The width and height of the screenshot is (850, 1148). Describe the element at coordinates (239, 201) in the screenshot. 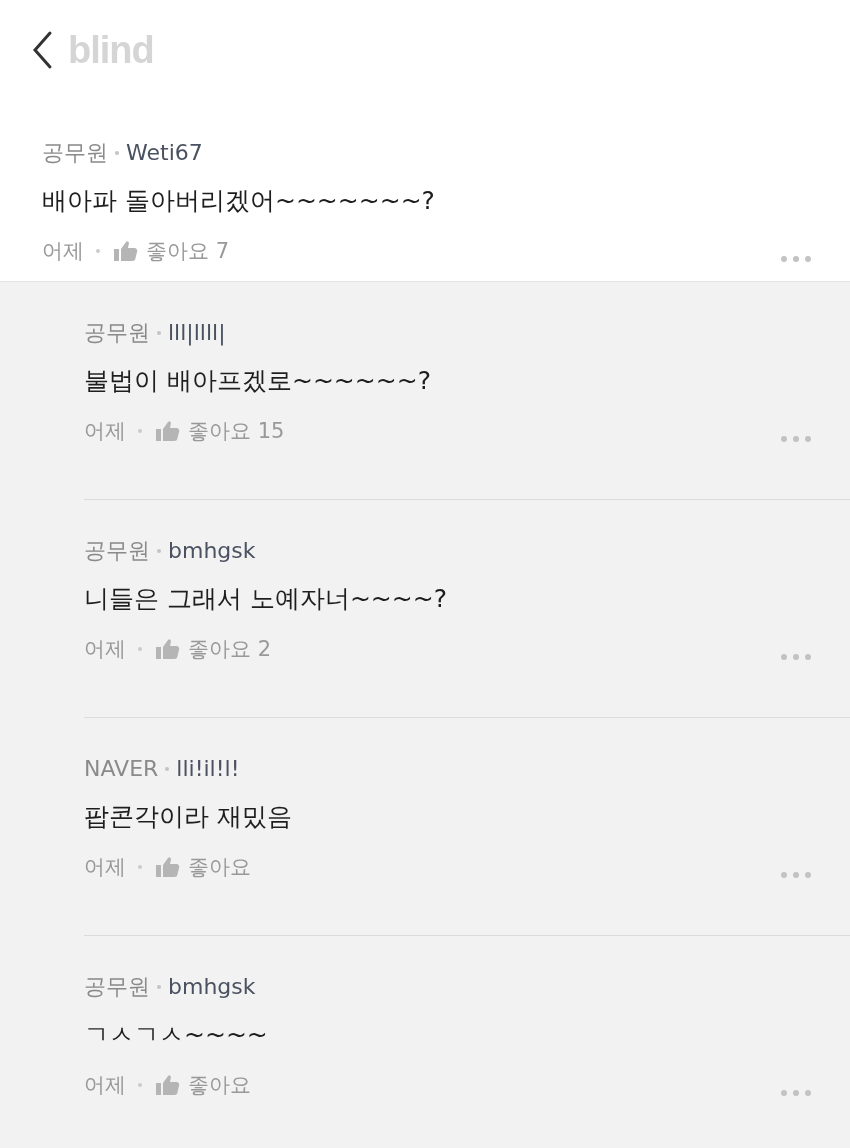

I see `comment-text: 배아파 돌아버리겠어~~~~~~~?` at that location.